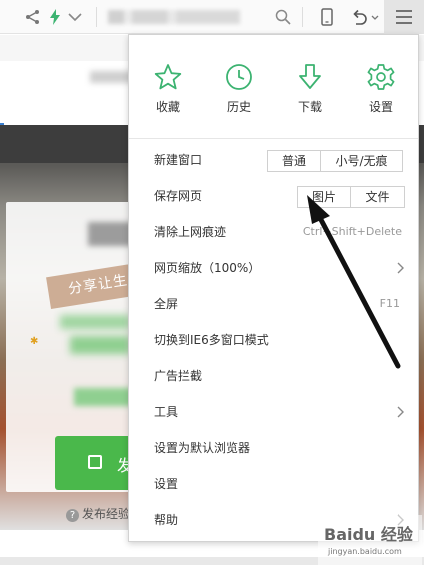 This screenshot has width=424, height=565. Describe the element at coordinates (178, 196) in the screenshot. I see `menu-save-page-label: 保存网页` at that location.